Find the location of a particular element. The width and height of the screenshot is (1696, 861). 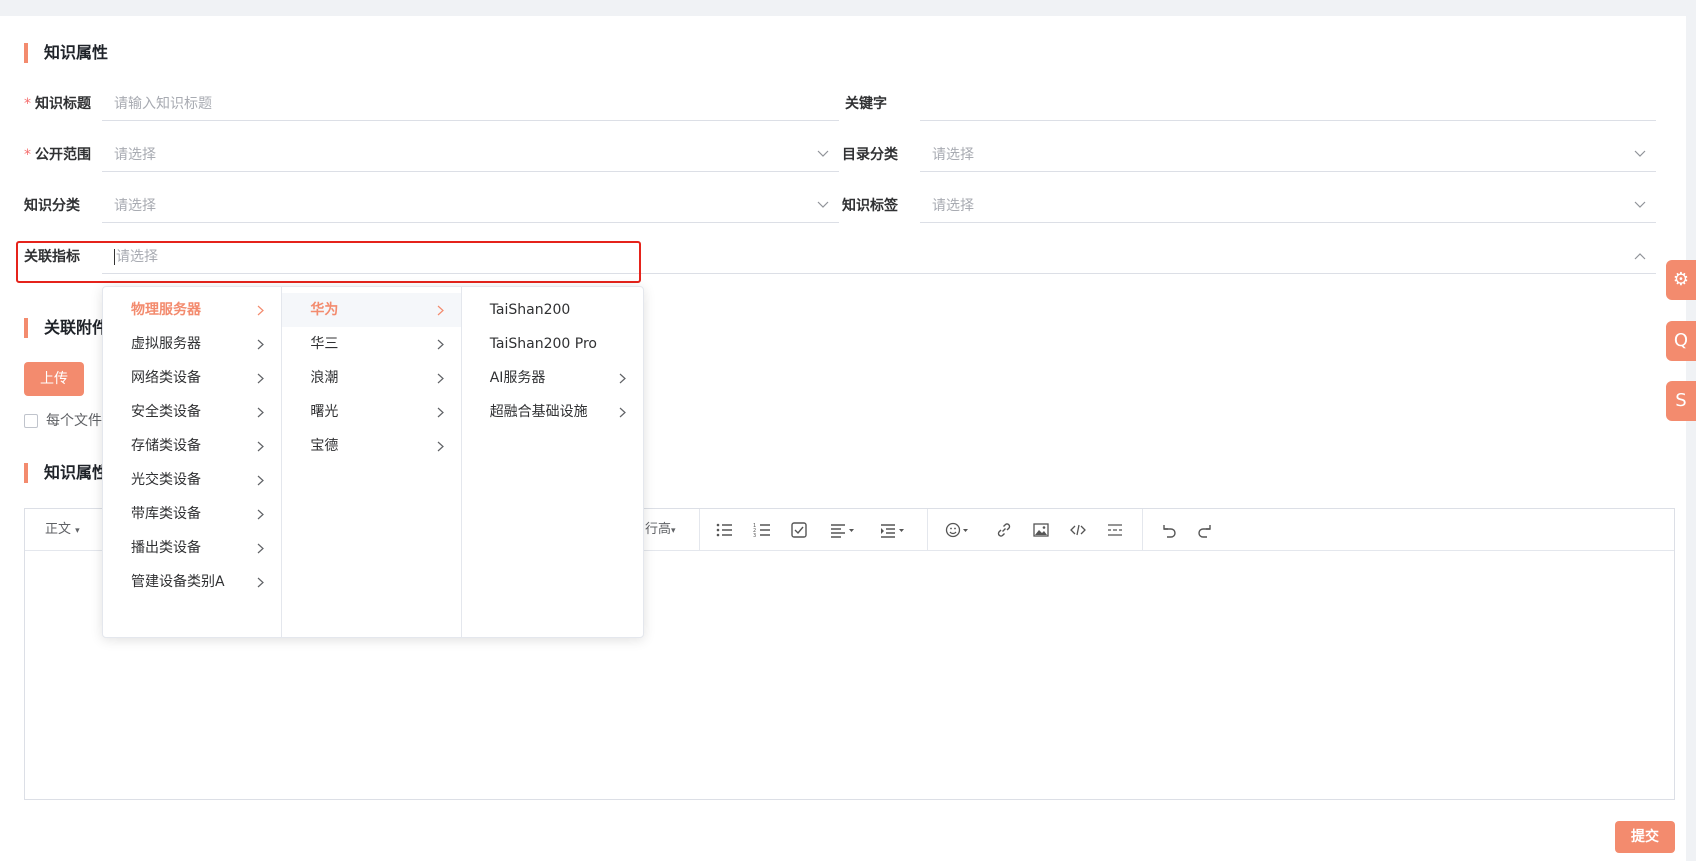

cascader-column-model: TaiShan200 TaiShan200 Pro AI服务器 超融合基础设施 is located at coordinates (552, 462).